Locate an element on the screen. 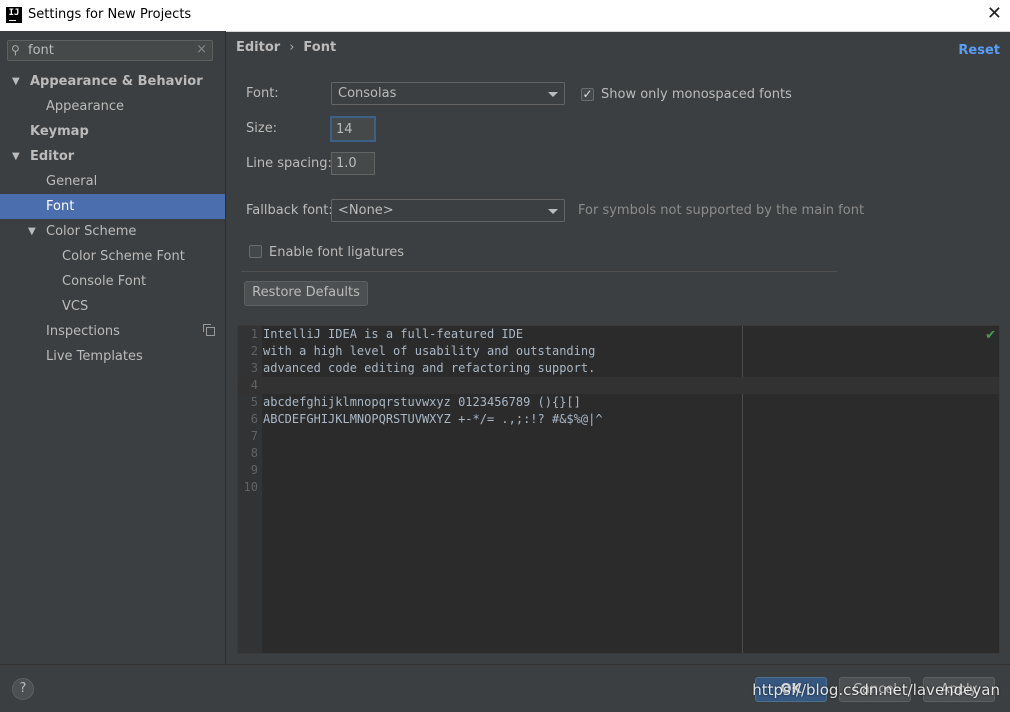  tree-item-color-scheme: ▼ Color Scheme is located at coordinates (112, 231).